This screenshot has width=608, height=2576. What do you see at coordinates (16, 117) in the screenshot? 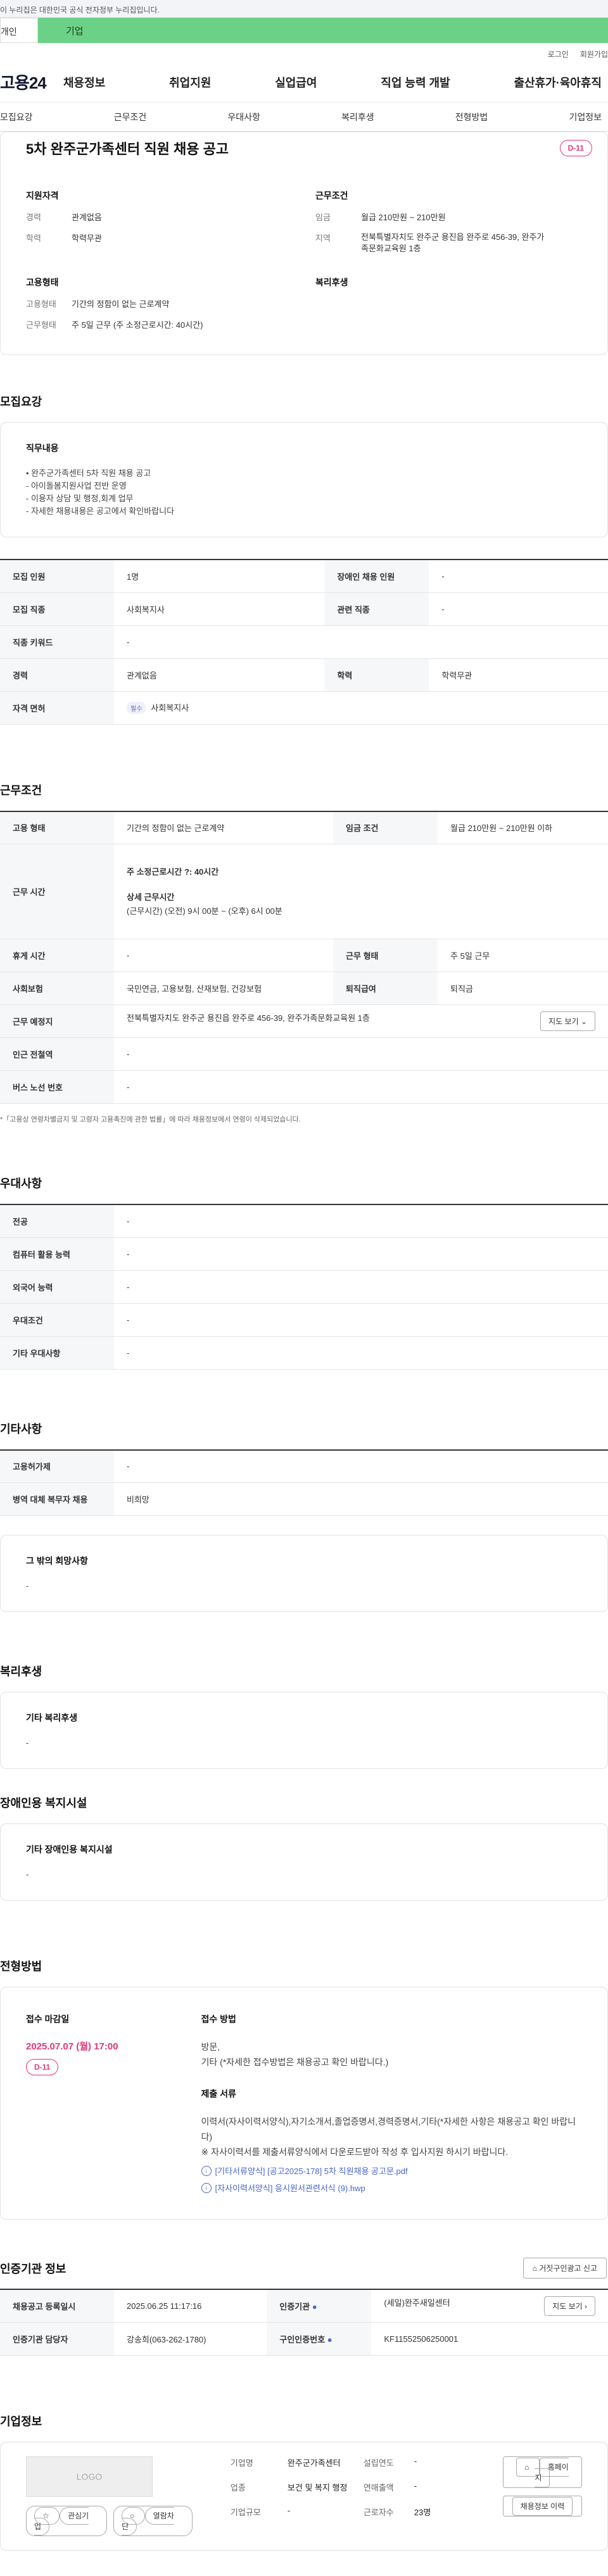
I see `anchor-recruit: 모집요강` at bounding box center [16, 117].